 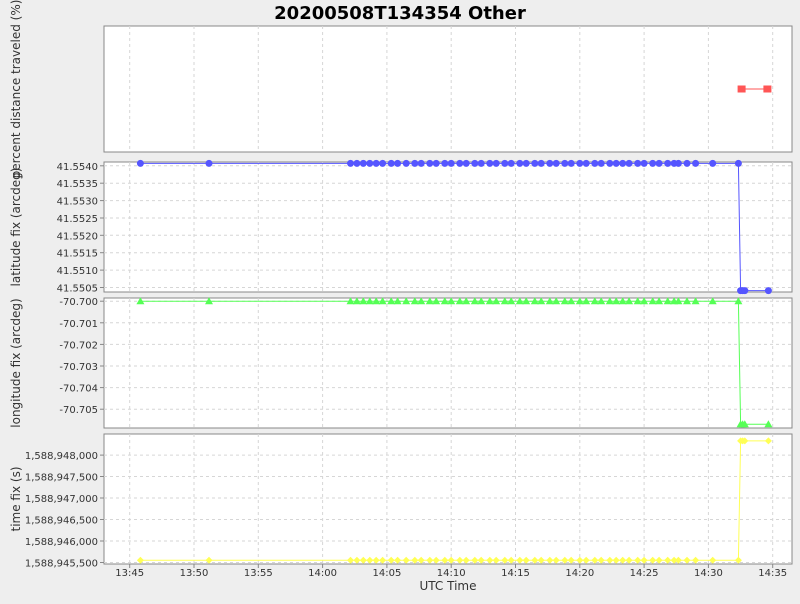 What do you see at coordinates (61, 542) in the screenshot?
I see `y-tick-label: 1,588,946,000` at bounding box center [61, 542].